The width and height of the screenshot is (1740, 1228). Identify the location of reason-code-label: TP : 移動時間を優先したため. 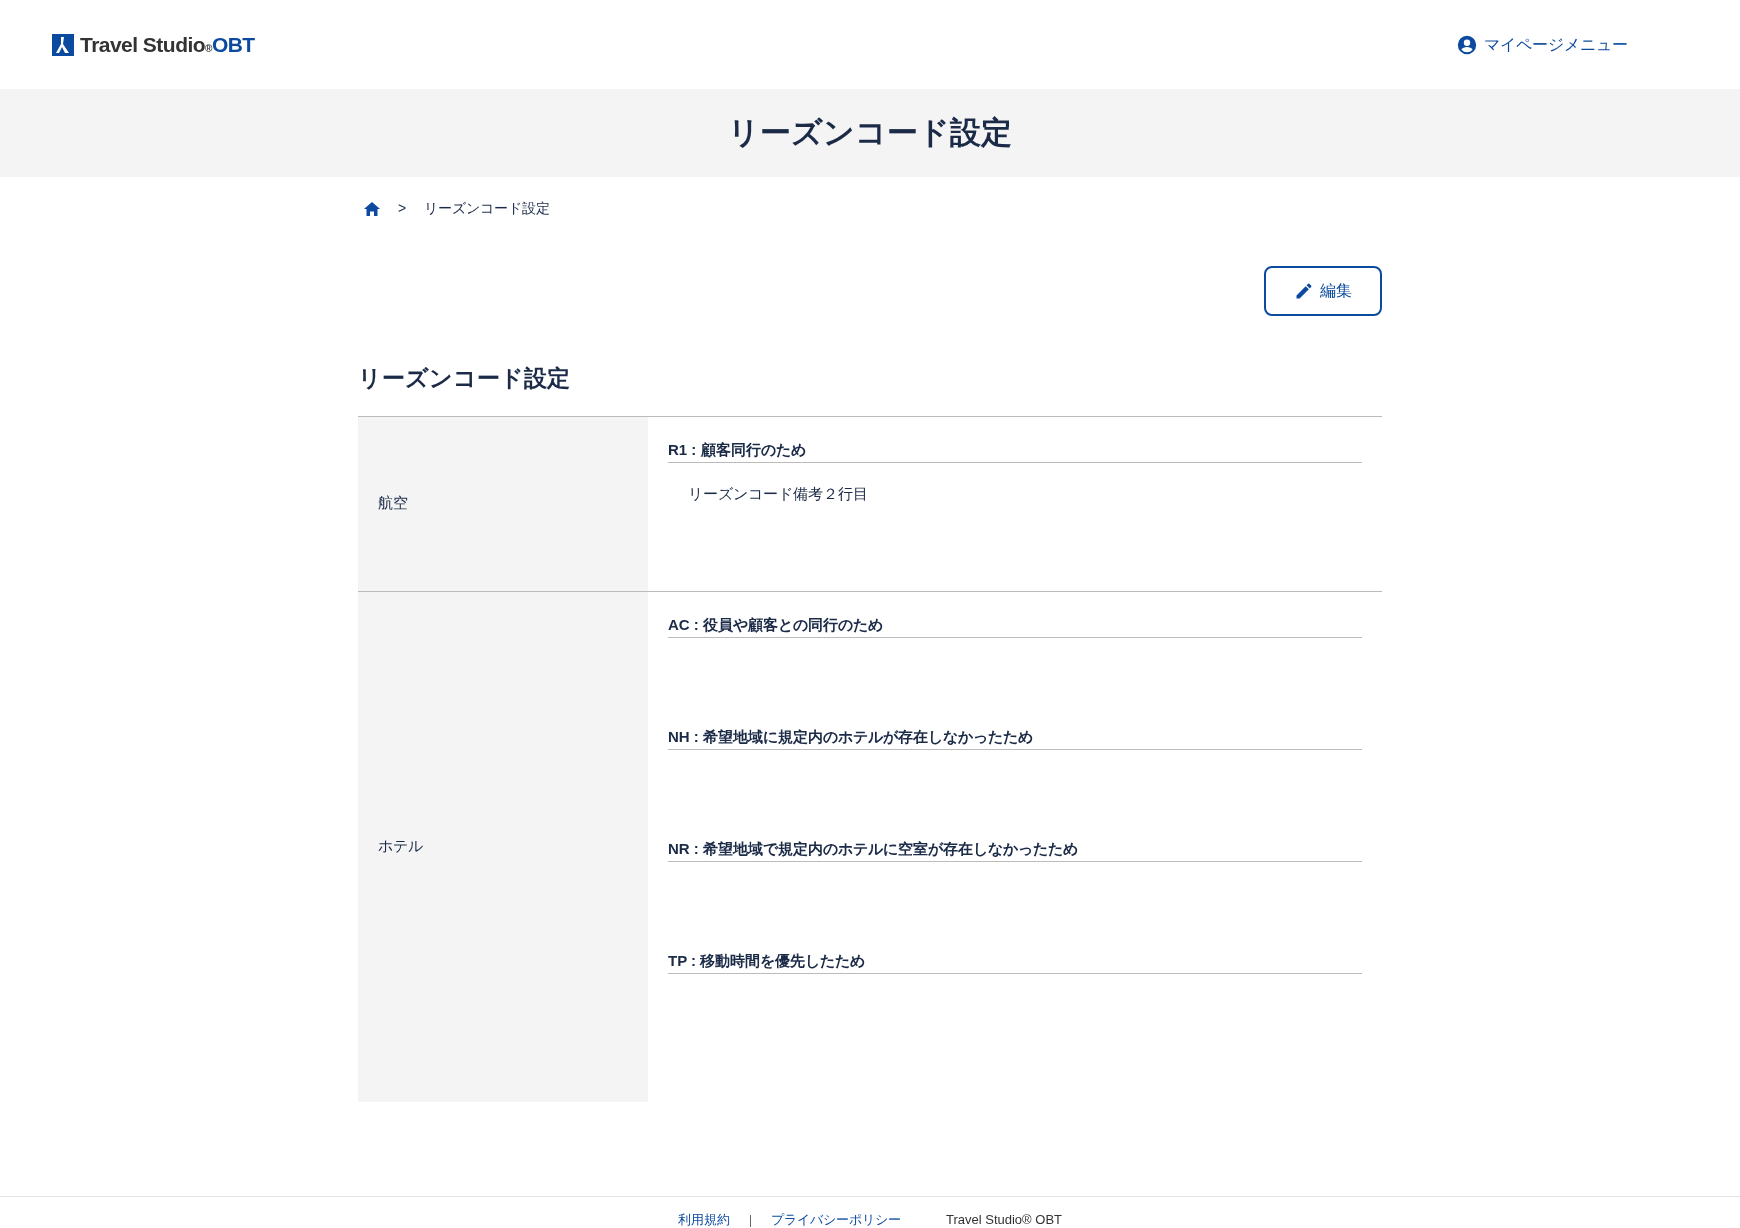
(1015, 961).